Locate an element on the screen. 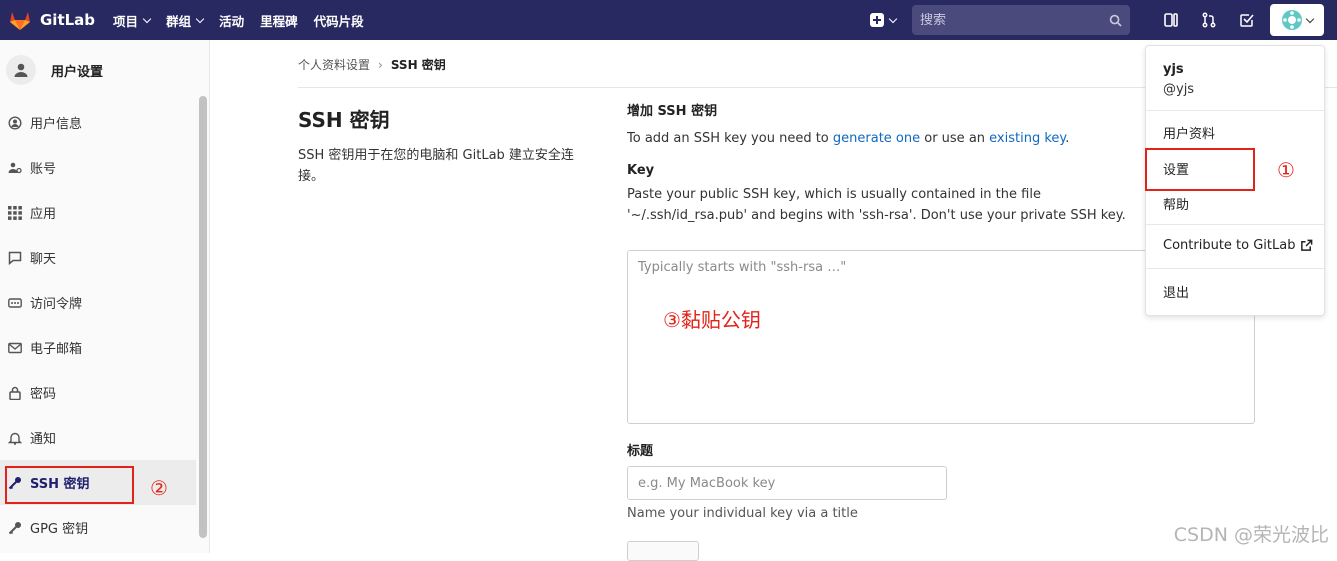 The width and height of the screenshot is (1337, 561). existing-key-link: existing key is located at coordinates (1027, 138).